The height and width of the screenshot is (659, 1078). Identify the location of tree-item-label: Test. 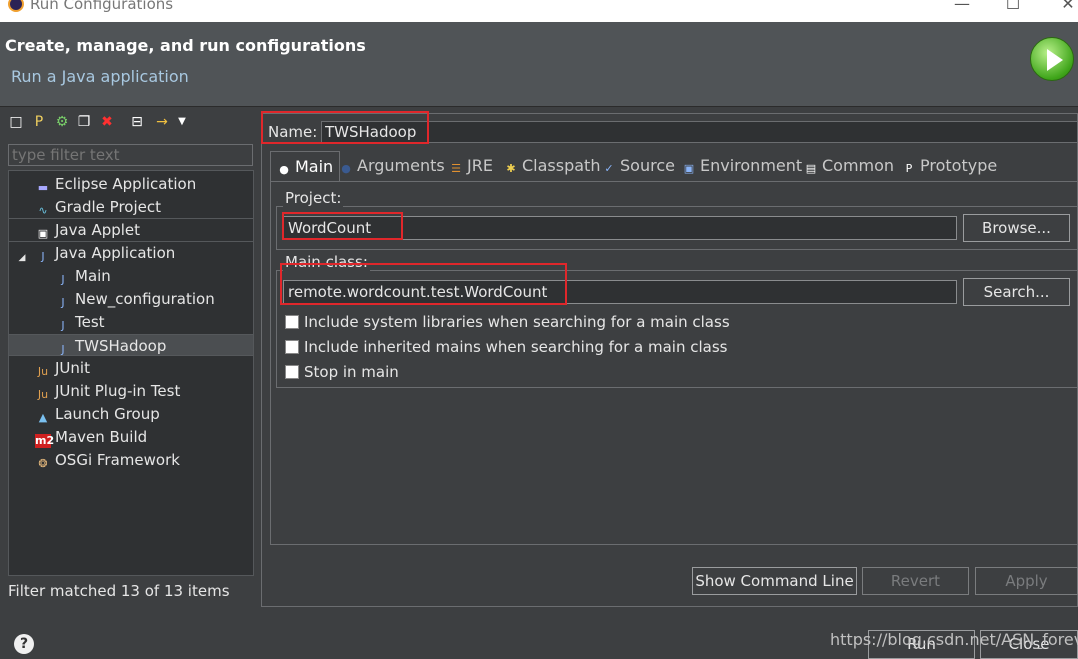
(90, 322).